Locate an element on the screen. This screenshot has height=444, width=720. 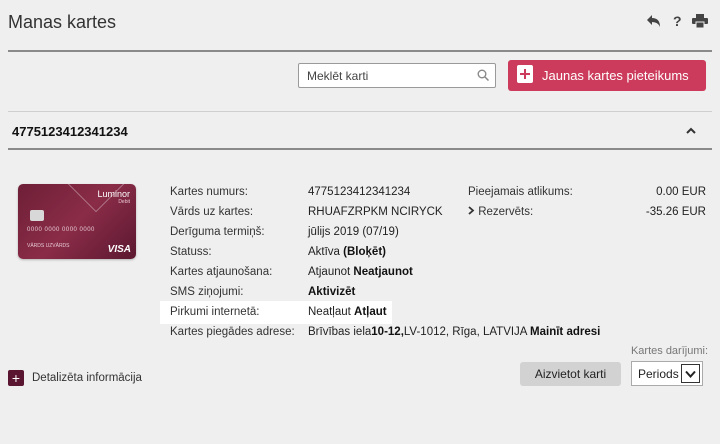
allow-online-purchases-link: Atļaut is located at coordinates (370, 312).